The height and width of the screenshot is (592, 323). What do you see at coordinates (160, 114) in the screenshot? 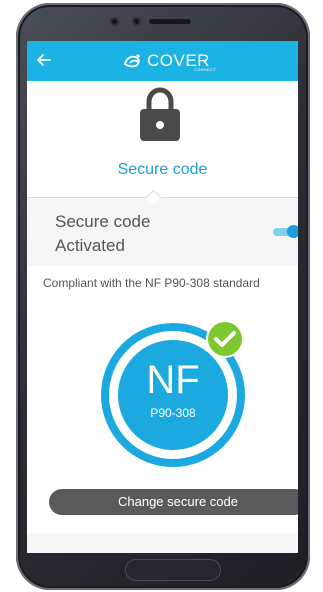
I see `lock-icon` at bounding box center [160, 114].